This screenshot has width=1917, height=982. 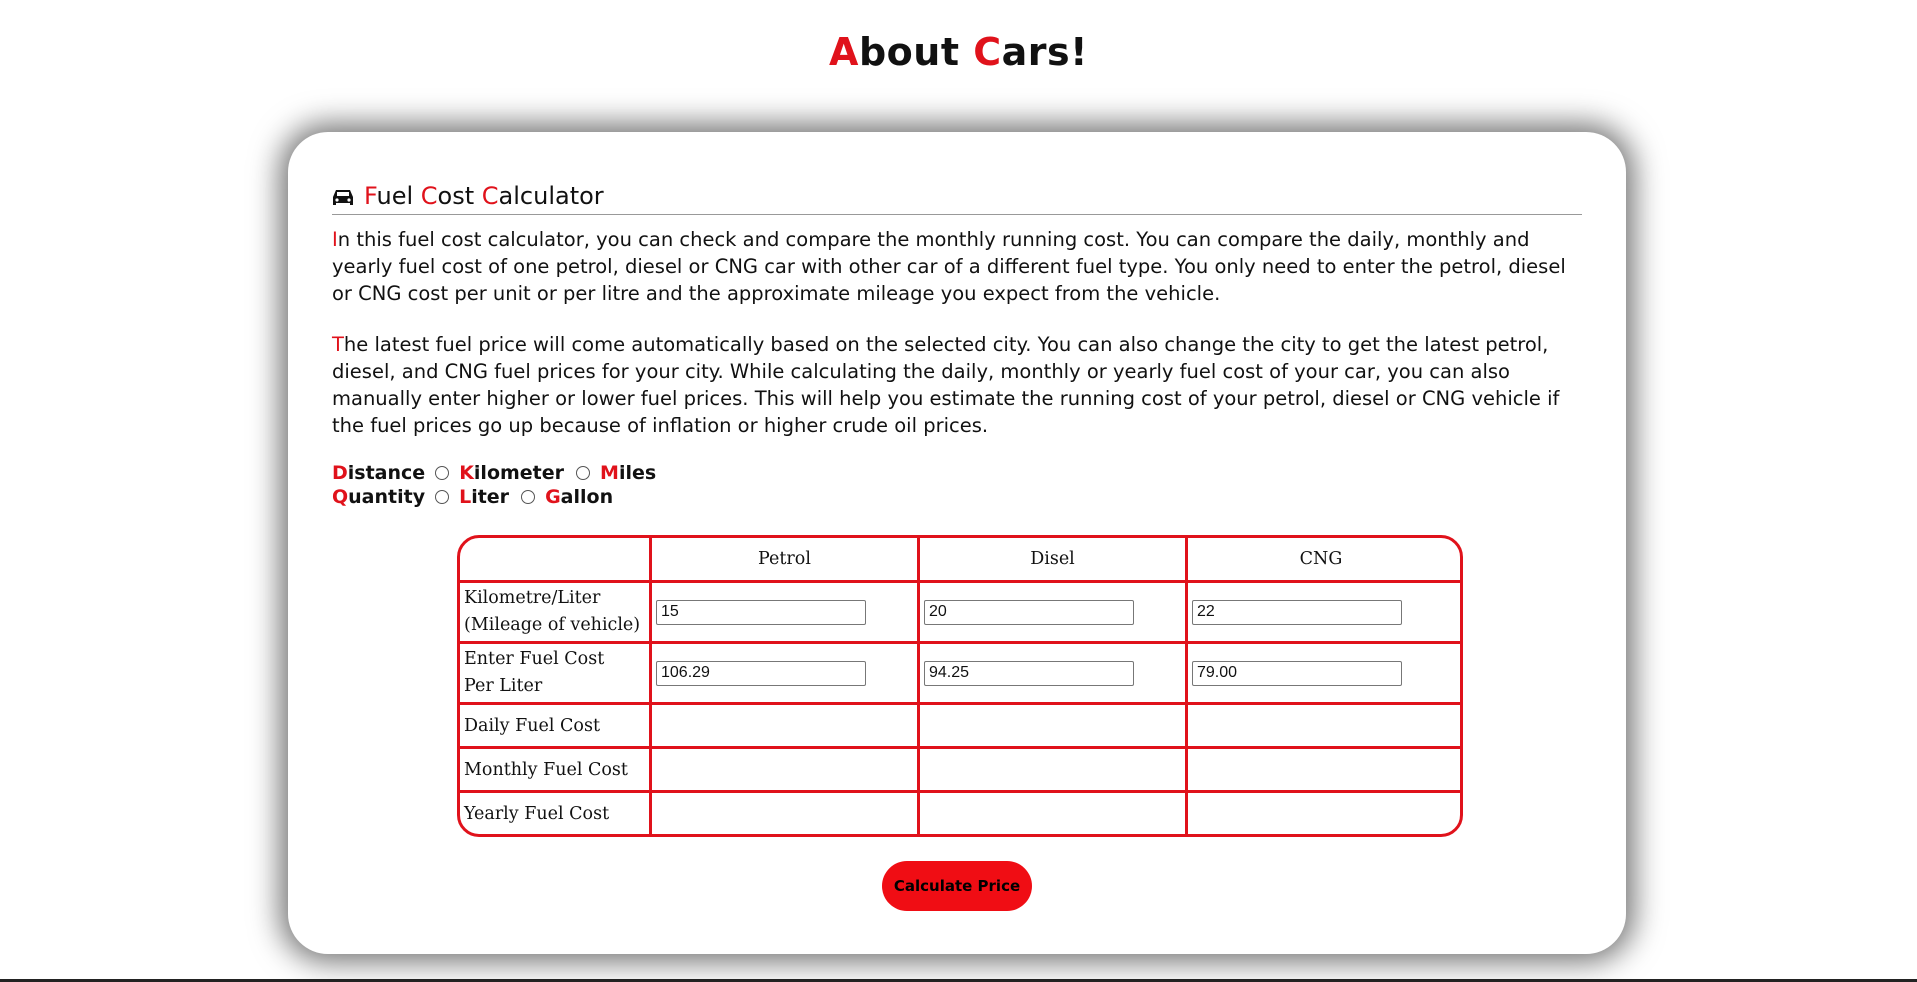 I want to click on distance-label-rest: istance, so click(x=386, y=473).